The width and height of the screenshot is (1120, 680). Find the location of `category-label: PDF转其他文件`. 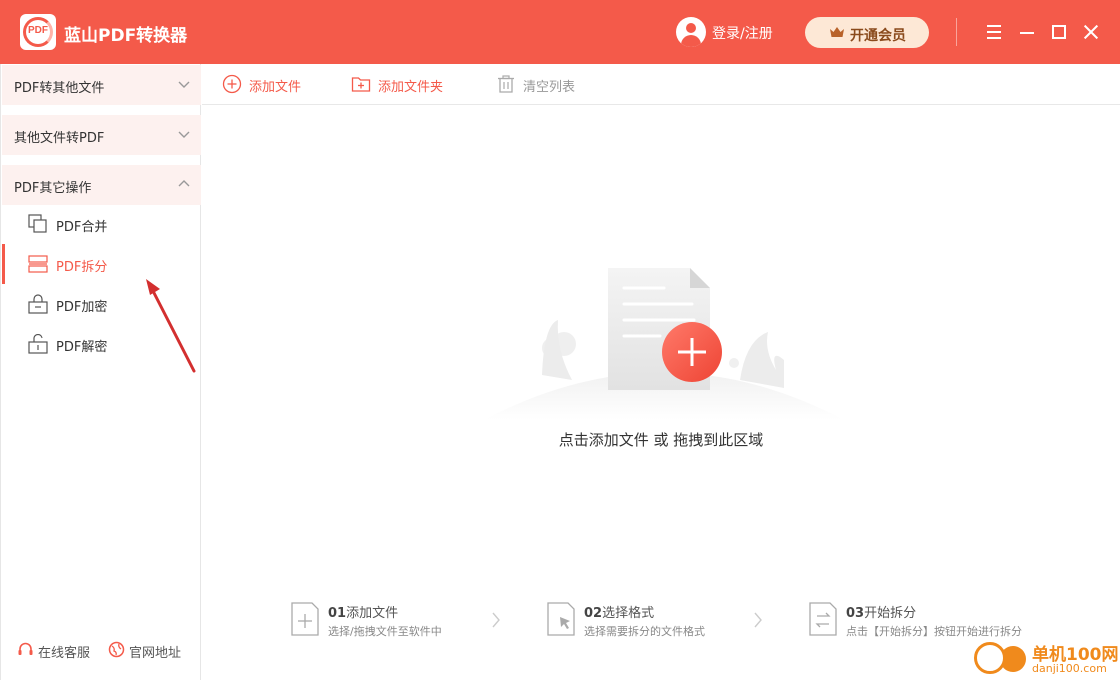

category-label: PDF转其他文件 is located at coordinates (59, 88).